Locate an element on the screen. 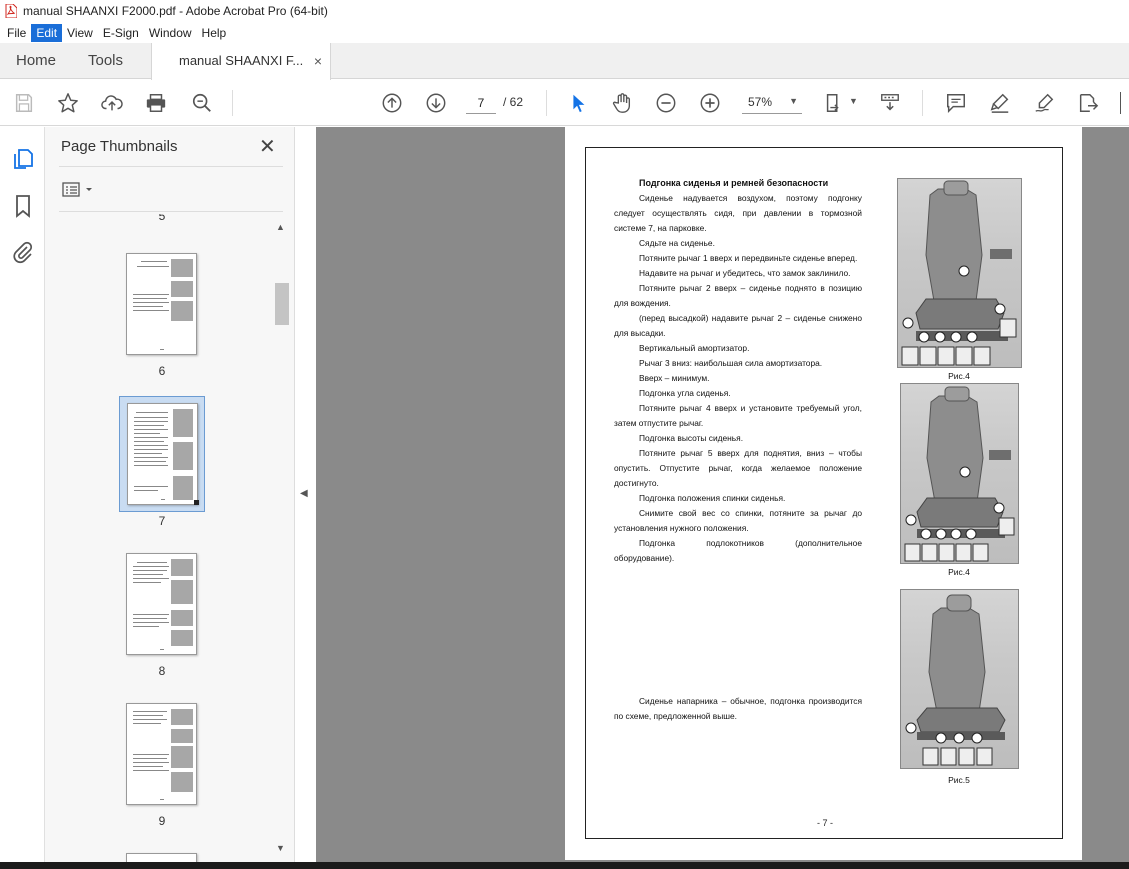 The height and width of the screenshot is (869, 1129). thumbnail-options-button is located at coordinates (82, 190).